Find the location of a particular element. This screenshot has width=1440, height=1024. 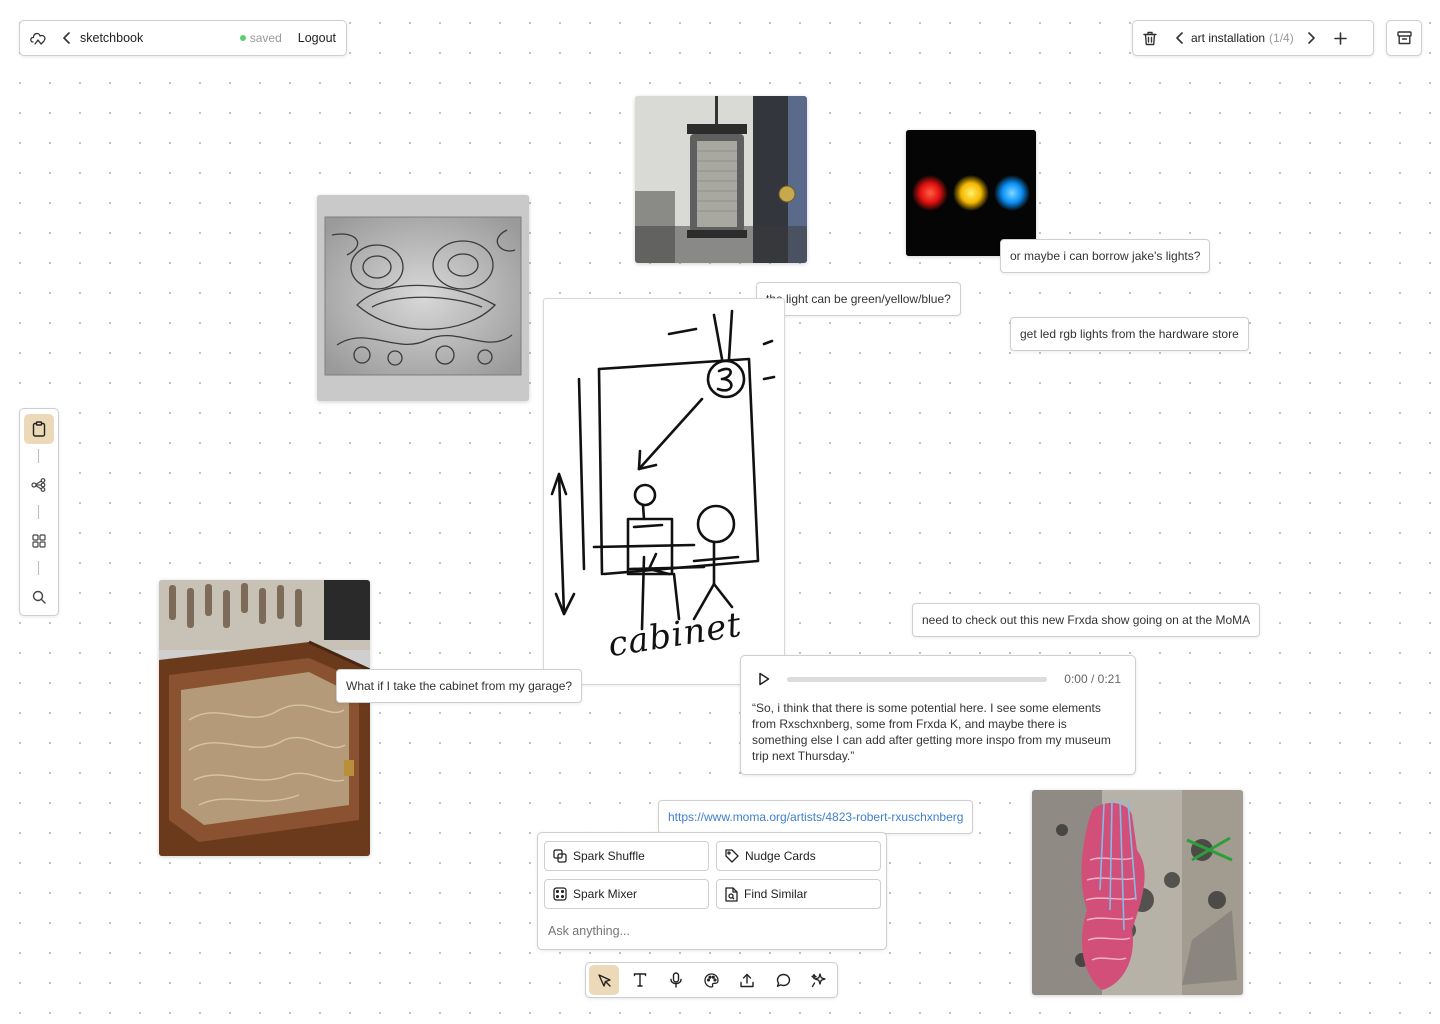

comment-icon is located at coordinates (783, 980).